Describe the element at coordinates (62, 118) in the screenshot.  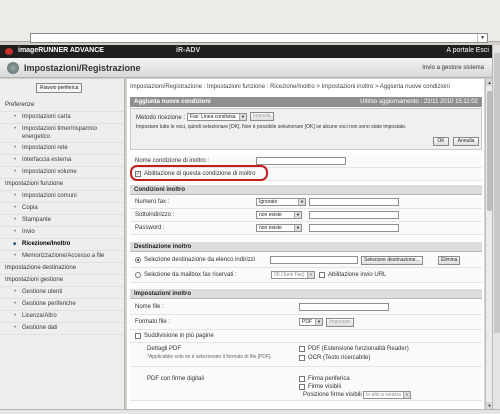
I see `sidebar-item-paper: Impostazioni carta` at that location.